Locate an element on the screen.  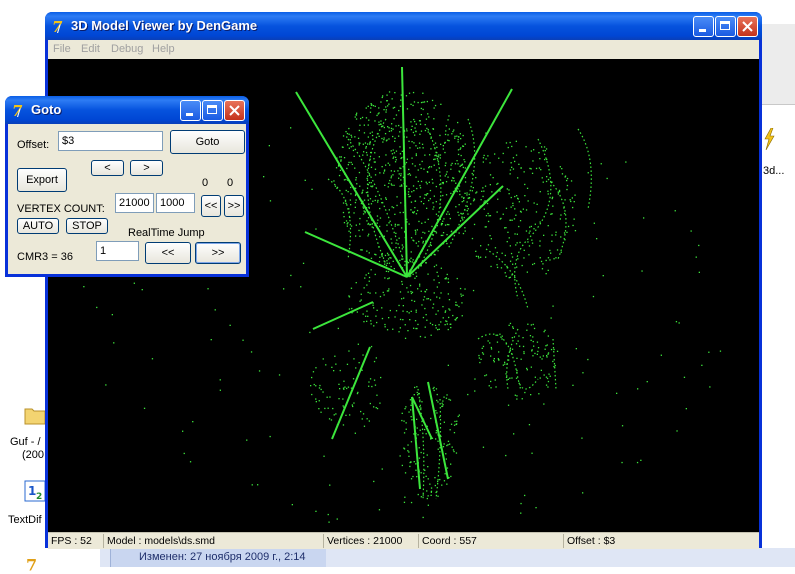
jump-input is located at coordinates (117, 251).